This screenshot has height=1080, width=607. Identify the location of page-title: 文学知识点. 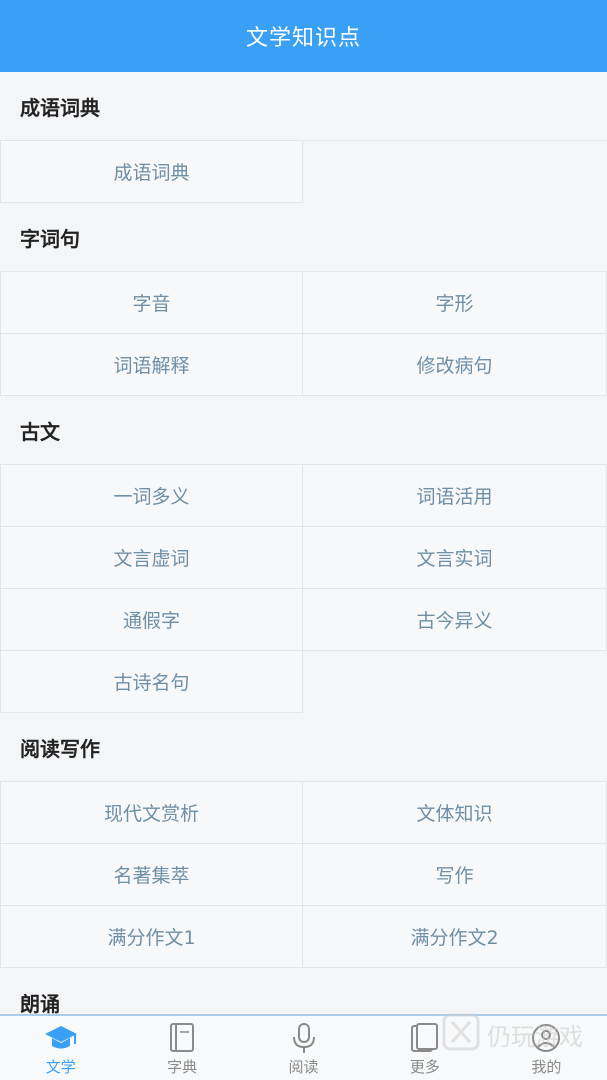
(303, 38).